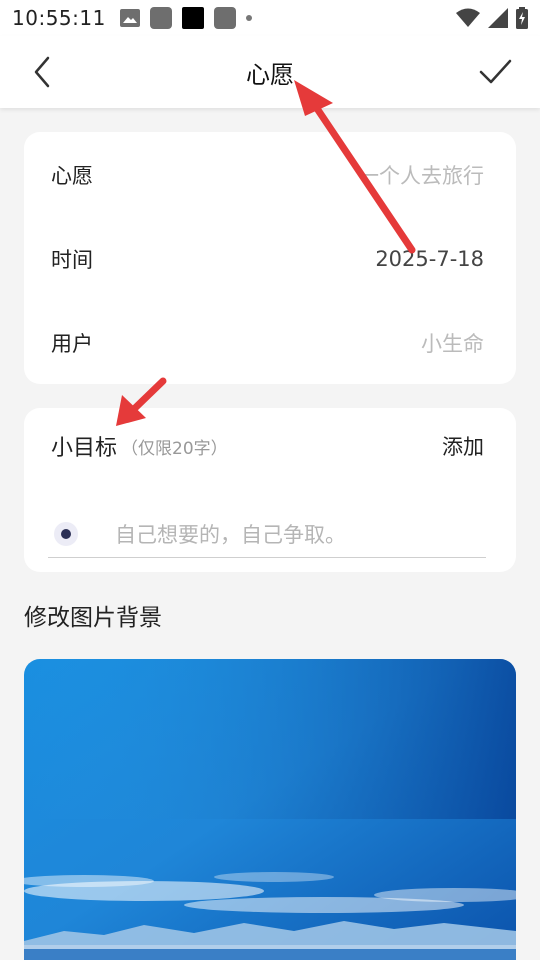  What do you see at coordinates (129, 18) in the screenshot?
I see `image-icon` at bounding box center [129, 18].